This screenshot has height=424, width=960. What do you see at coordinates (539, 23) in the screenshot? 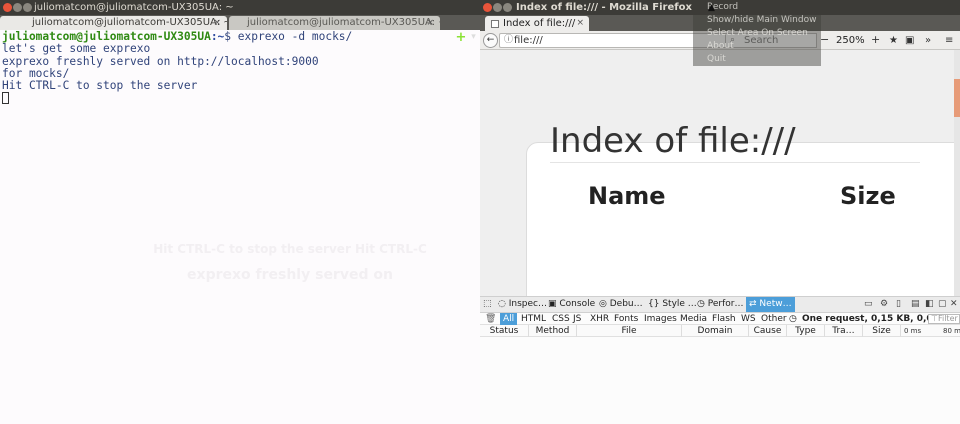
I see `browser-tab-label: Index of file:///` at bounding box center [539, 23].